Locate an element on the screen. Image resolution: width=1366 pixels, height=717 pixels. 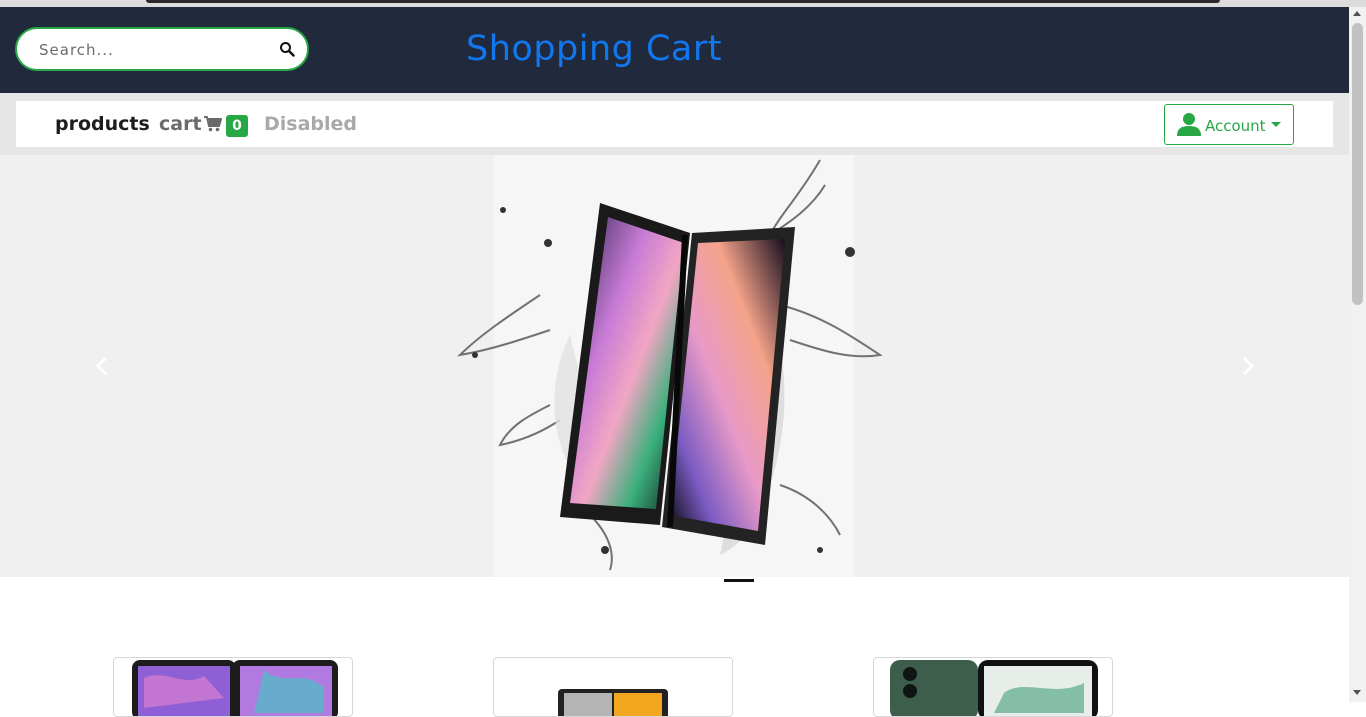
chevron-down-icon is located at coordinates (1276, 124).